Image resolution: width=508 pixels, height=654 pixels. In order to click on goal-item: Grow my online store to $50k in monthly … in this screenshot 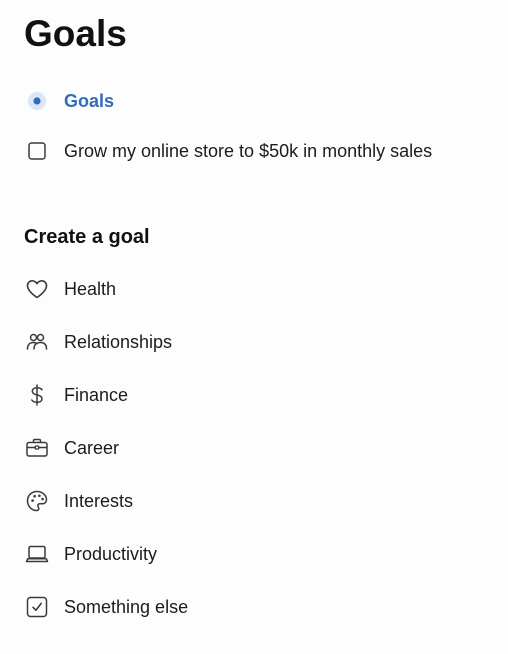, I will do `click(254, 151)`.